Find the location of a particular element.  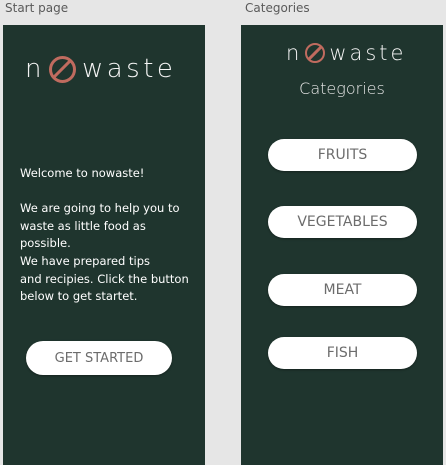

get-started-button: GET STARTED is located at coordinates (99, 358).